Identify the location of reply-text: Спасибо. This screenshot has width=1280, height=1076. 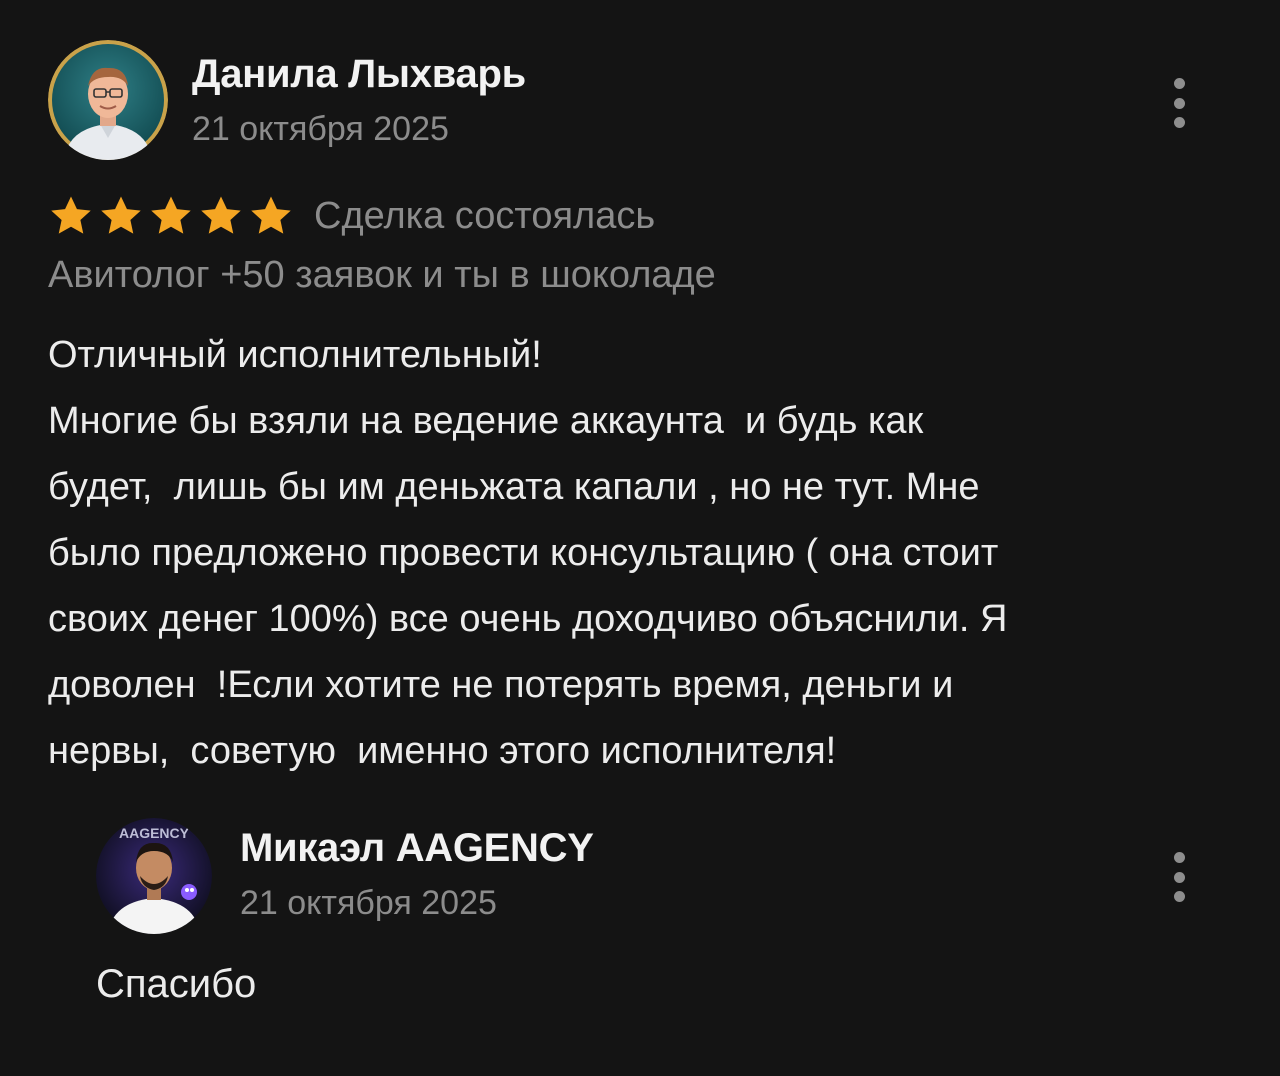
(176, 984).